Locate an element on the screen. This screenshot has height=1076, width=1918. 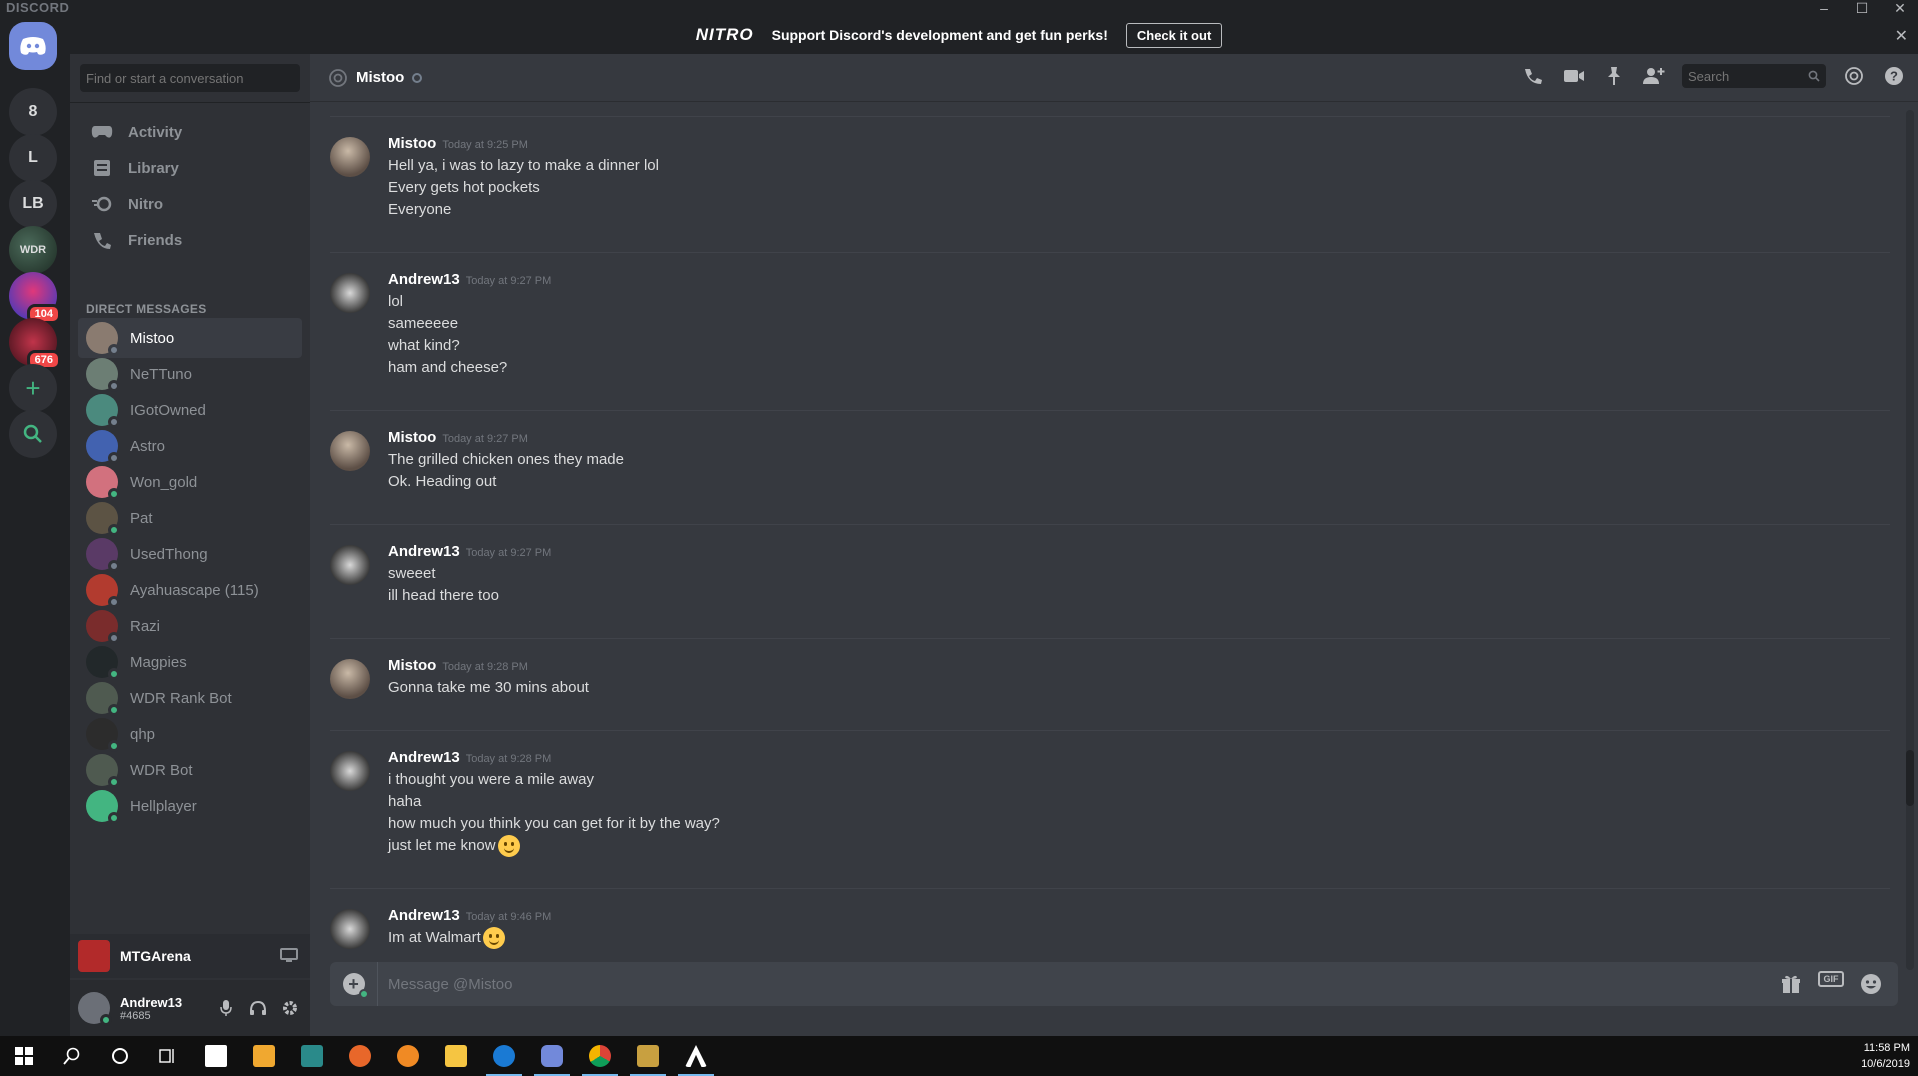
message-text: Im at Walmart is located at coordinates (434, 937).